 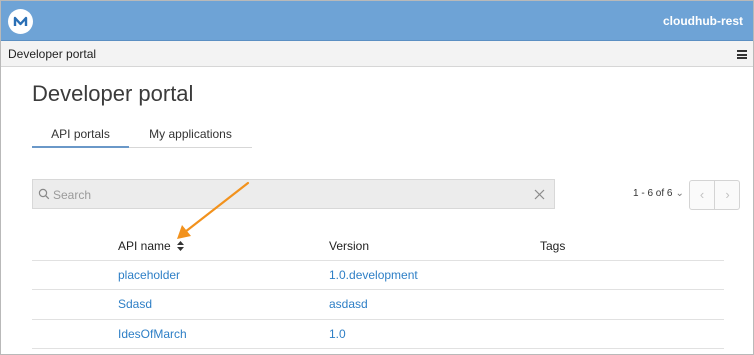 I want to click on search-bar, so click(x=293, y=194).